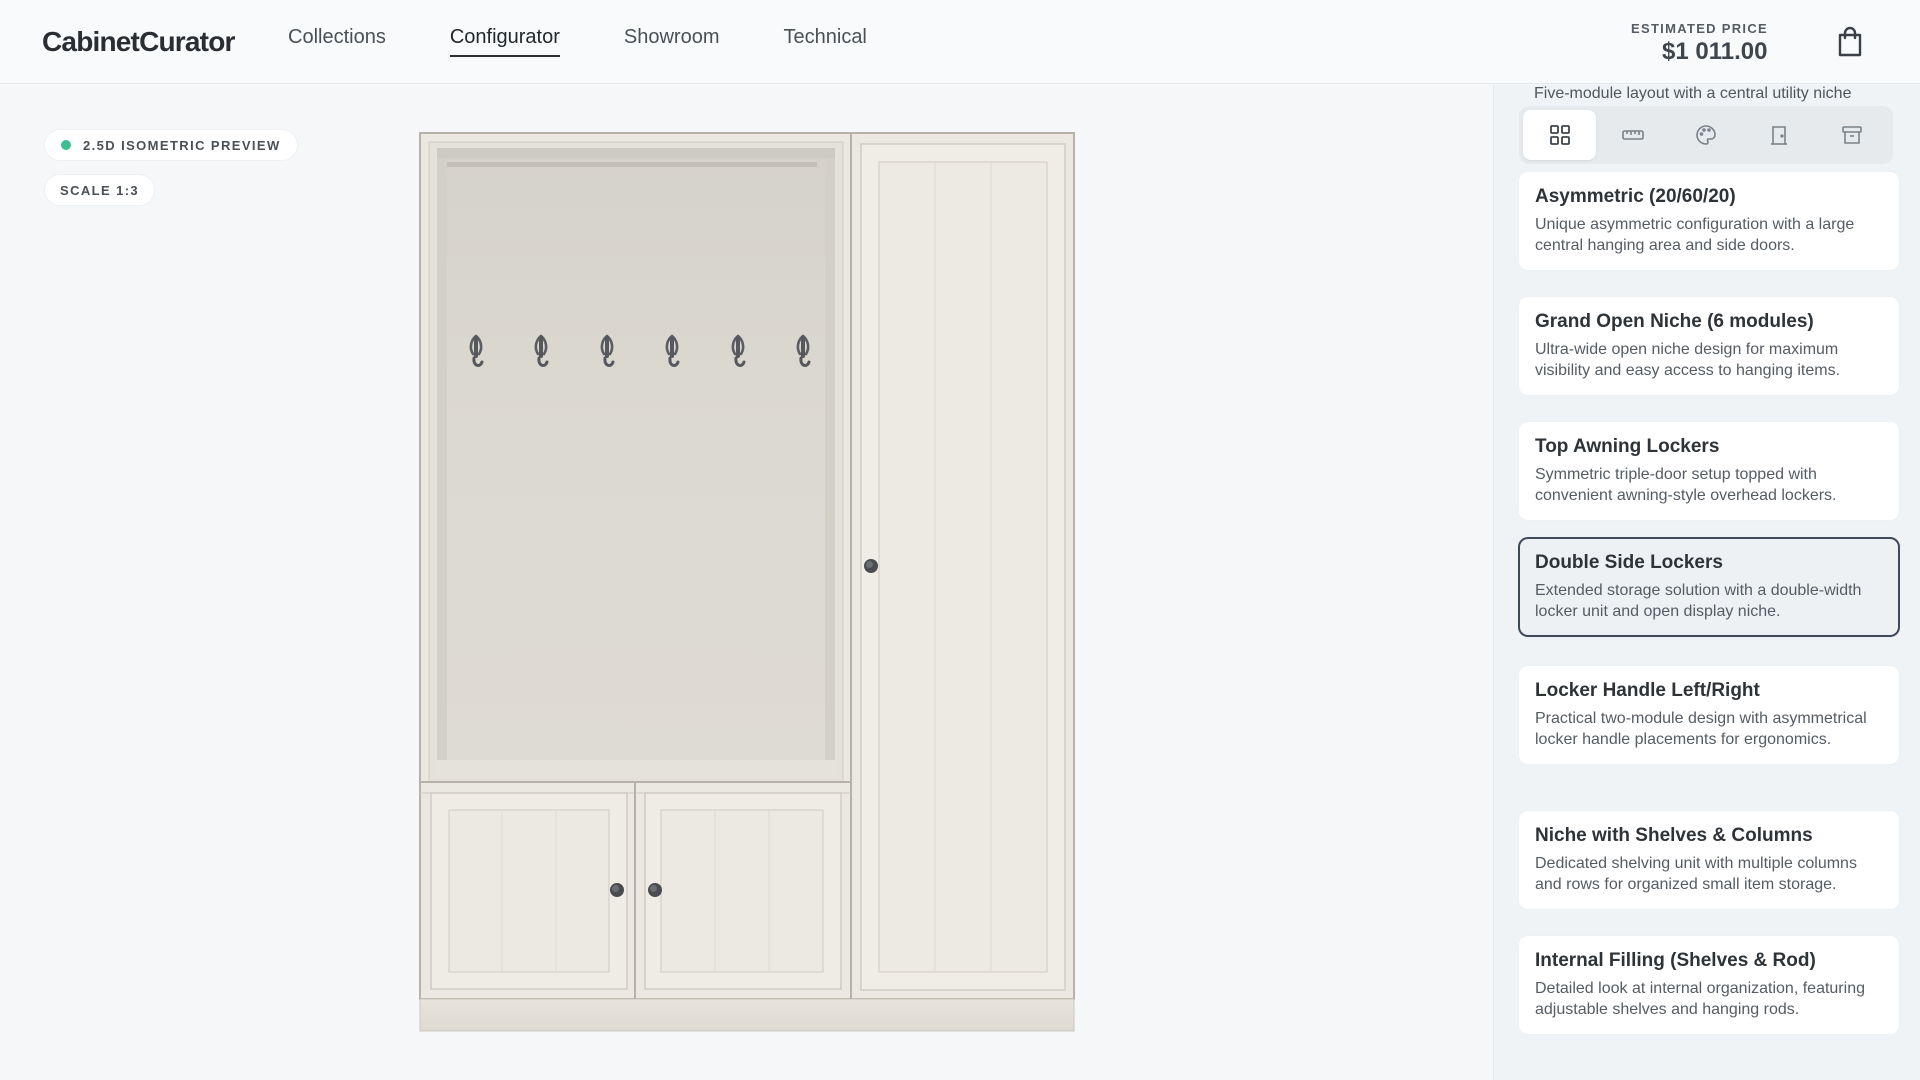 The image size is (1920, 1080). I want to click on nav-configurator: Configurator, so click(504, 41).